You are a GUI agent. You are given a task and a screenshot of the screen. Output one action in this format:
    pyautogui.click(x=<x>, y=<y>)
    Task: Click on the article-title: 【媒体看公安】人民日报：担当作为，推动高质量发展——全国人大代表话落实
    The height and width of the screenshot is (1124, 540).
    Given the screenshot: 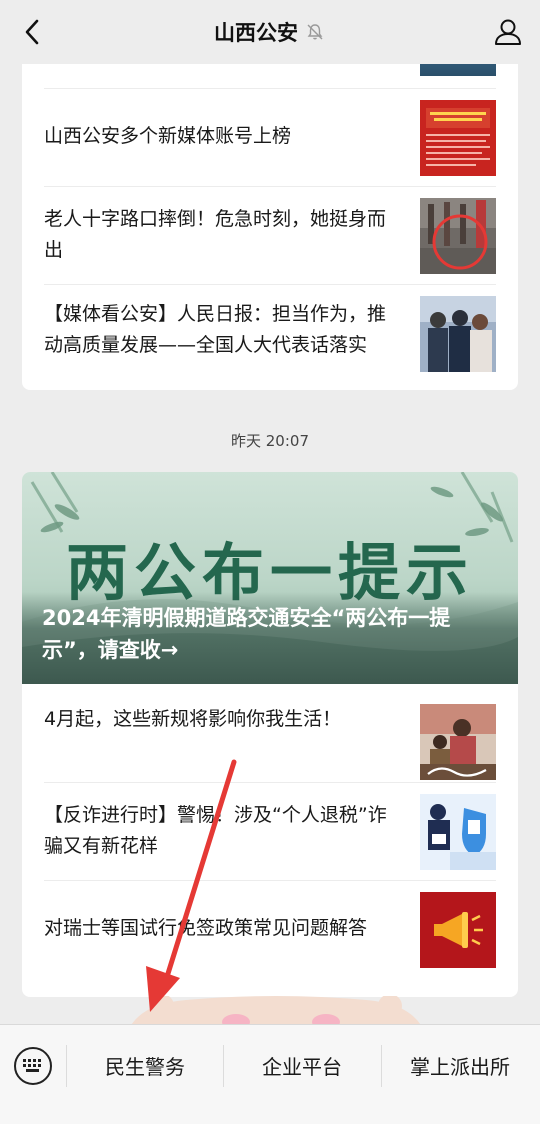 What is the action you would take?
    pyautogui.click(x=215, y=329)
    